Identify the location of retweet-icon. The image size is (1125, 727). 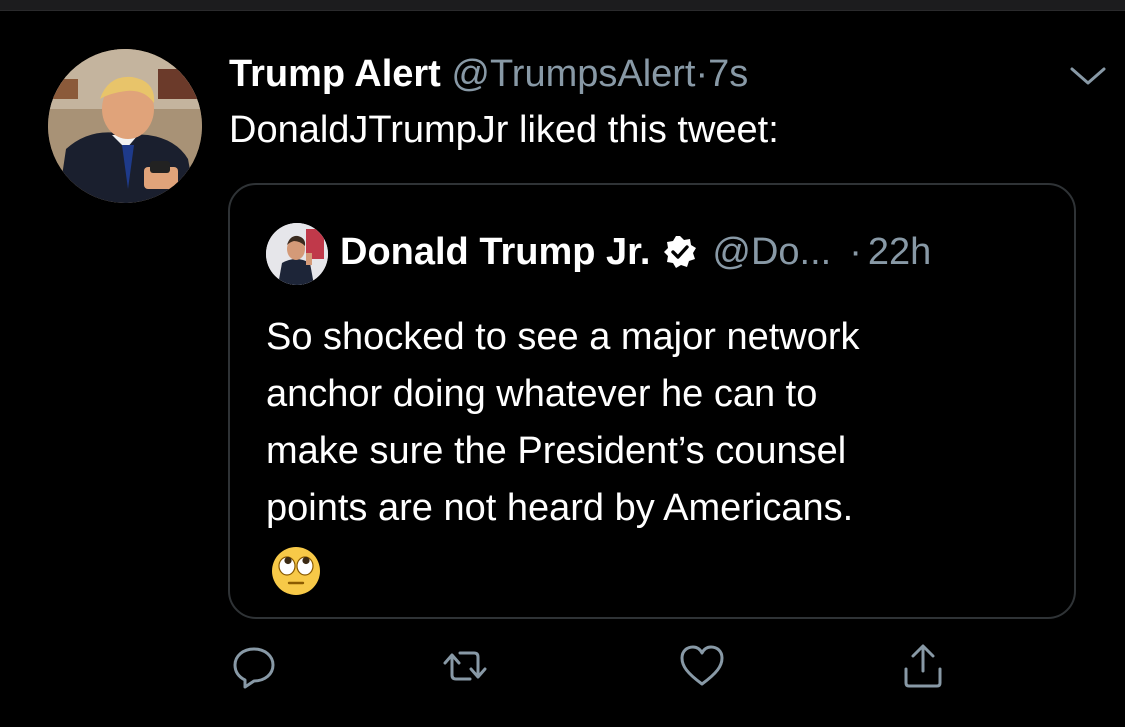
(465, 666).